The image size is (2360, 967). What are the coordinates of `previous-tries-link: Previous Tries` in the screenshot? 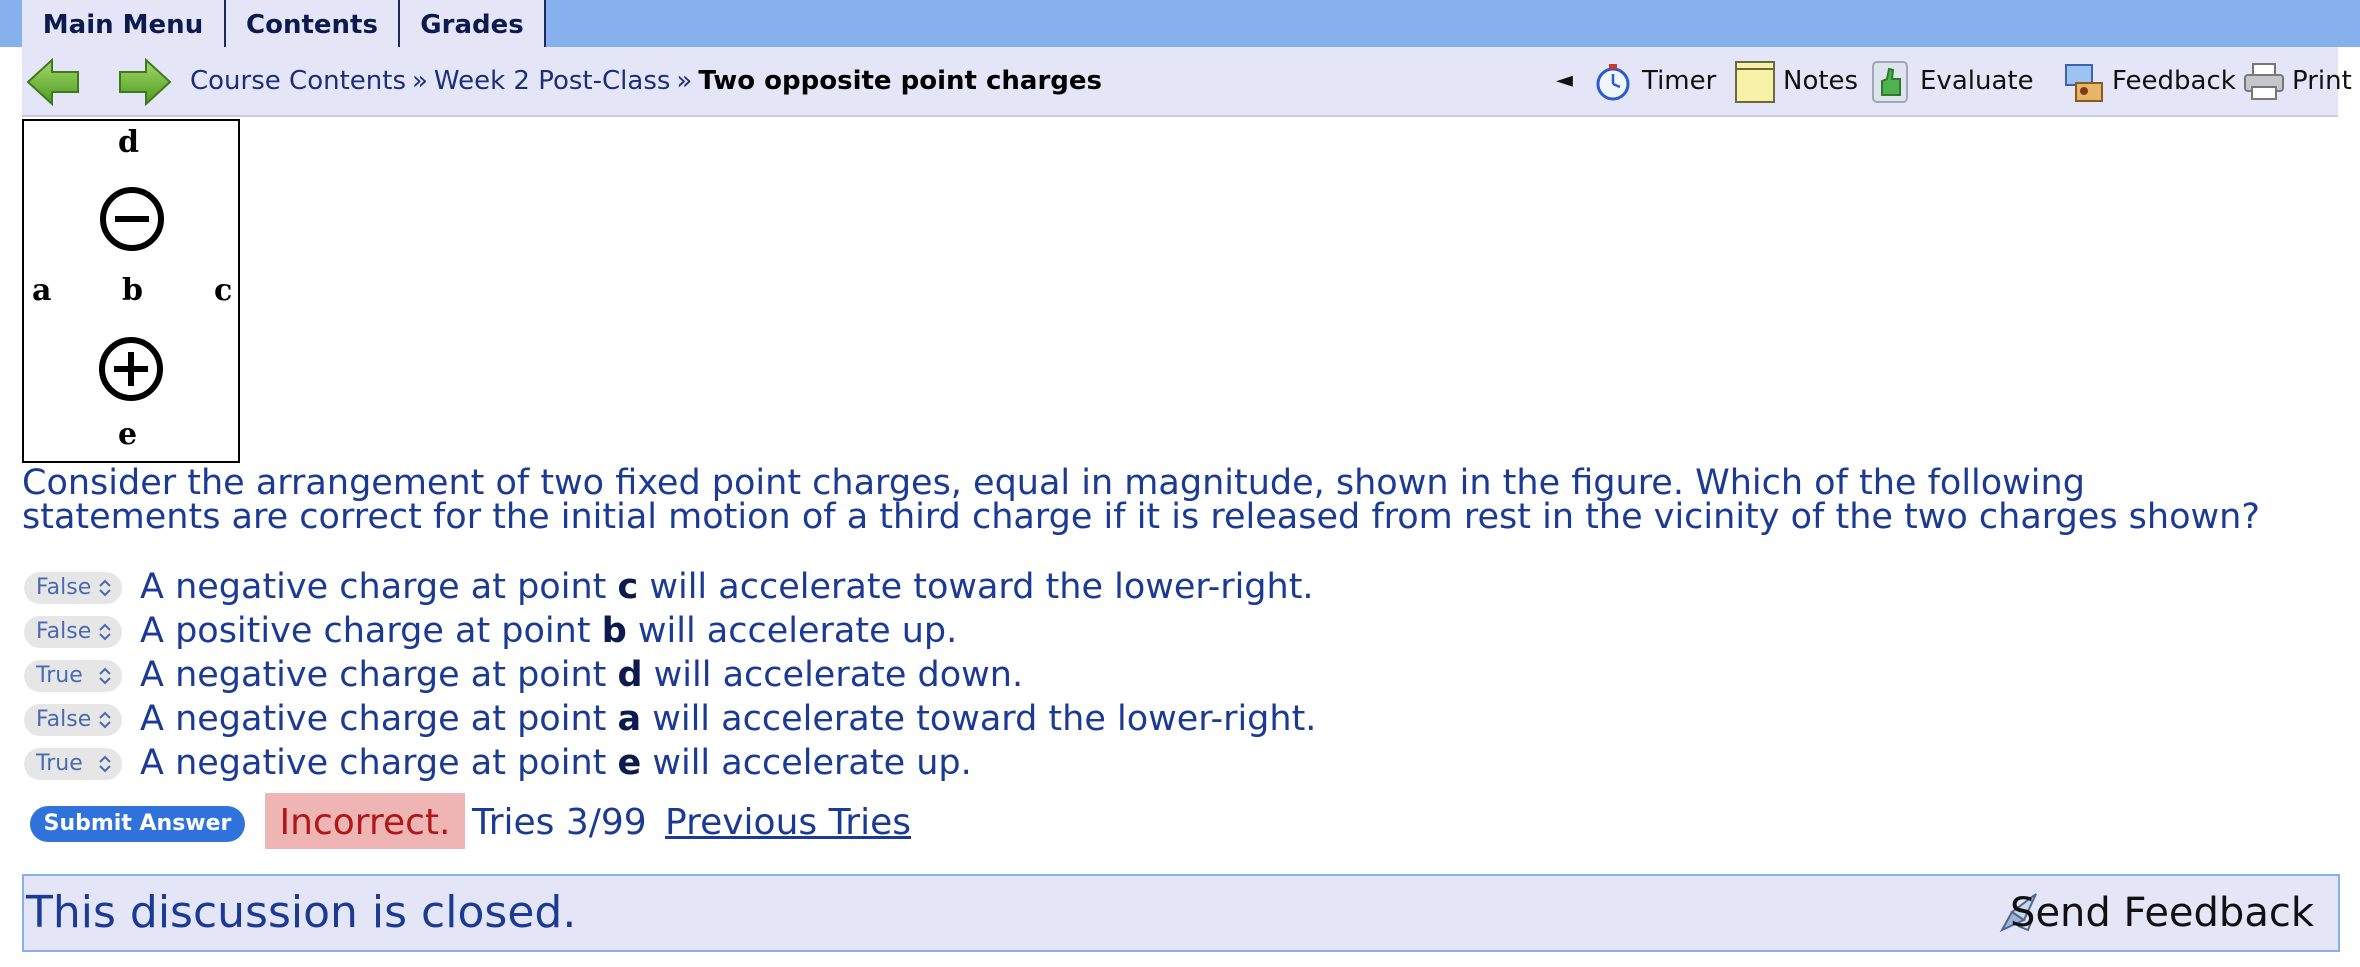 It's located at (788, 823).